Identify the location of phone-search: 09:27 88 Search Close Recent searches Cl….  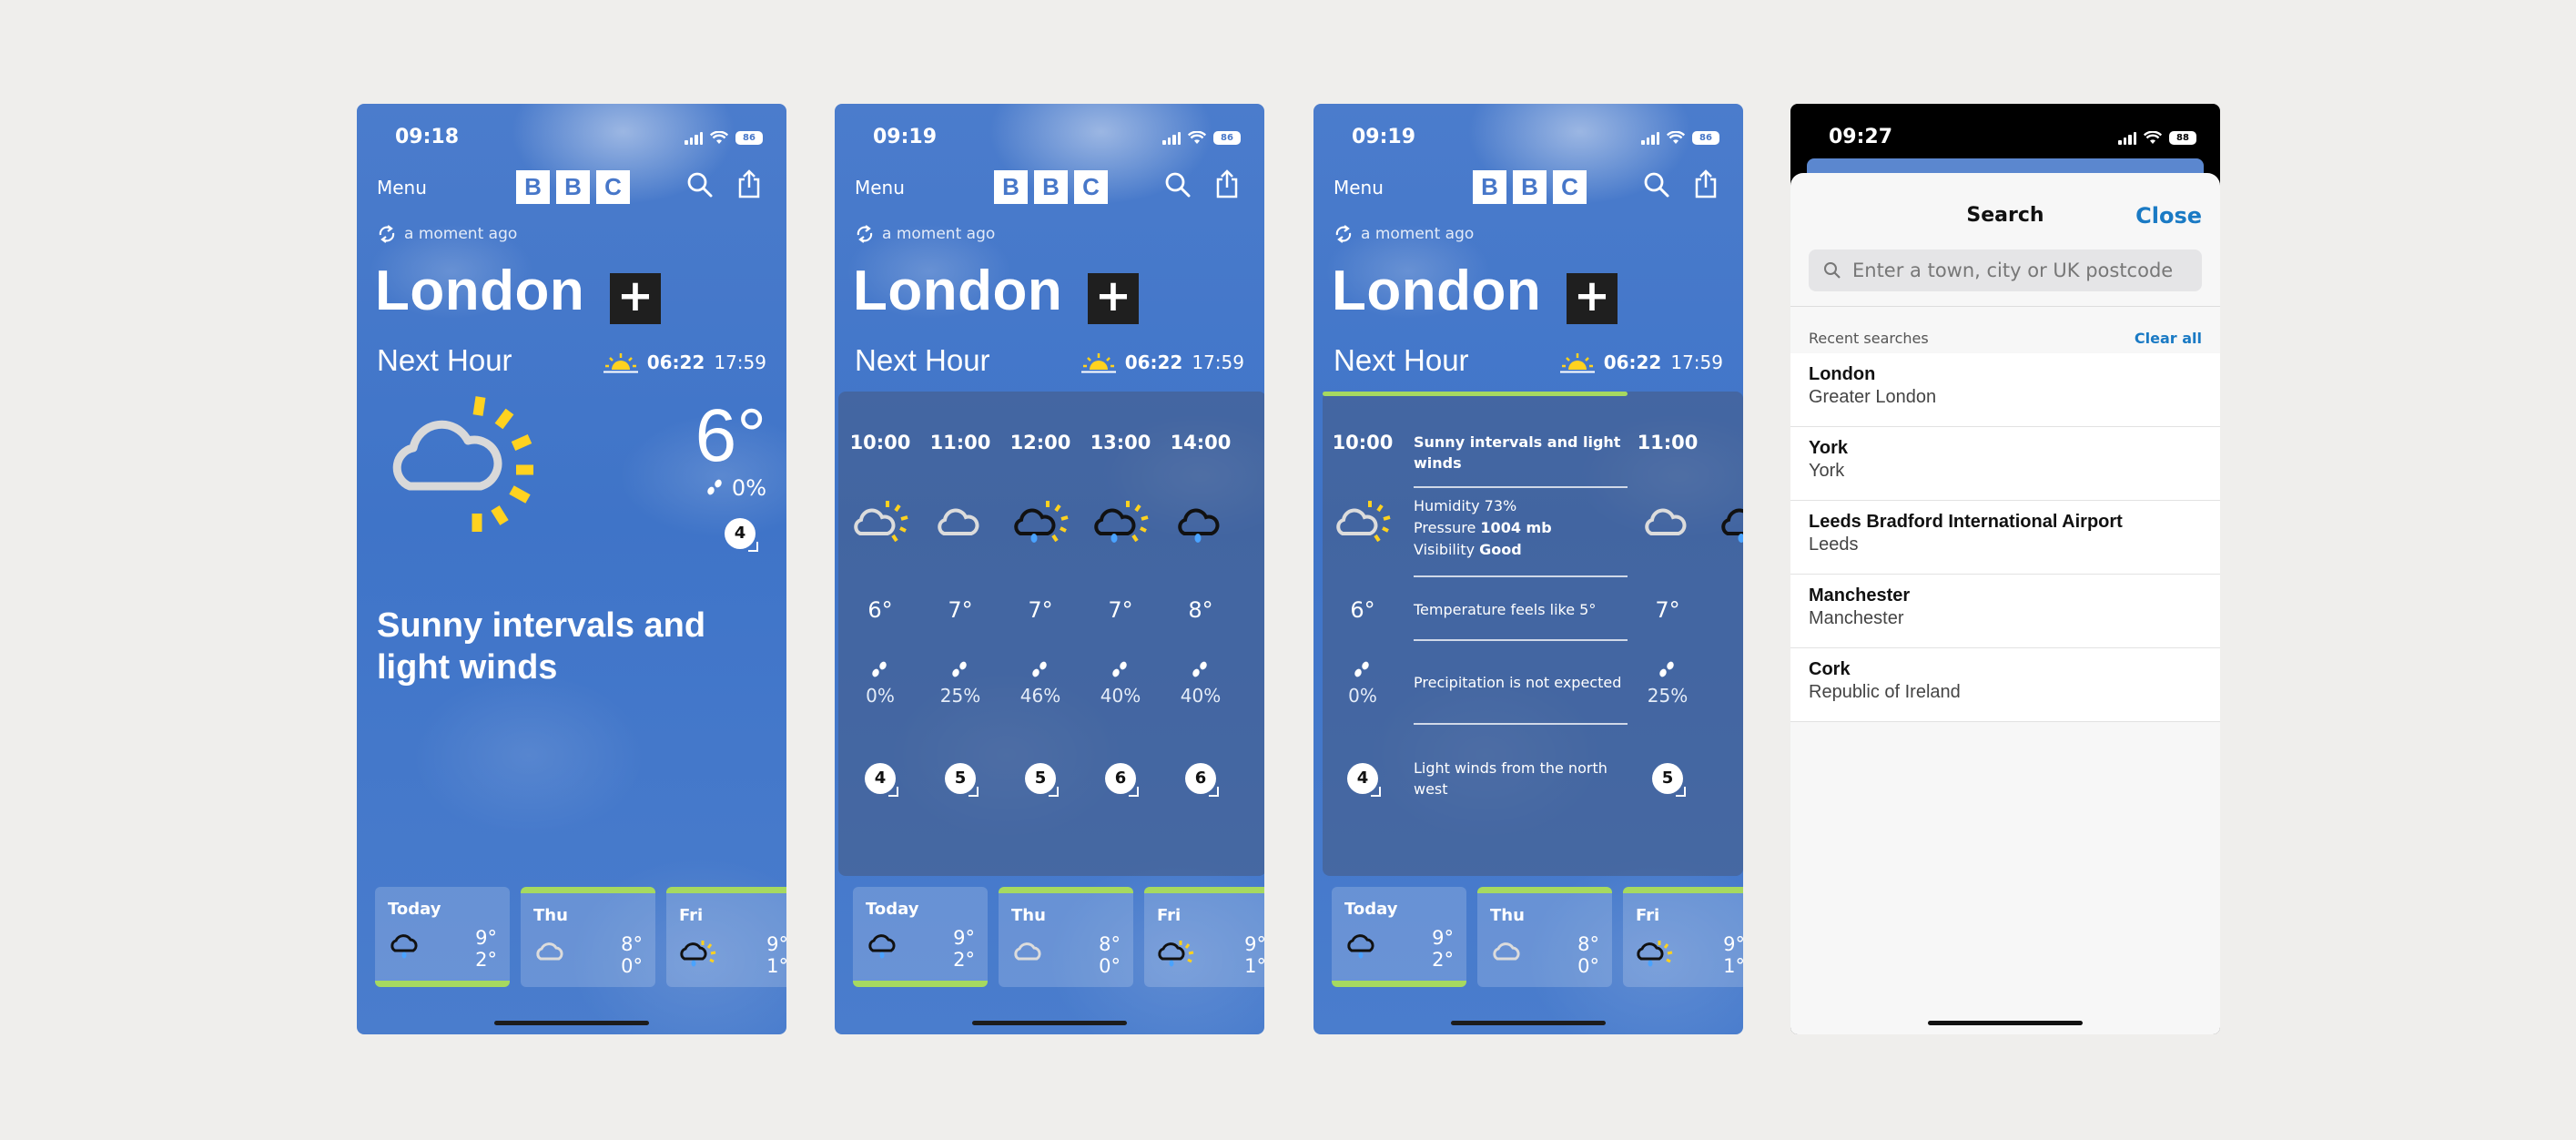
(2005, 569).